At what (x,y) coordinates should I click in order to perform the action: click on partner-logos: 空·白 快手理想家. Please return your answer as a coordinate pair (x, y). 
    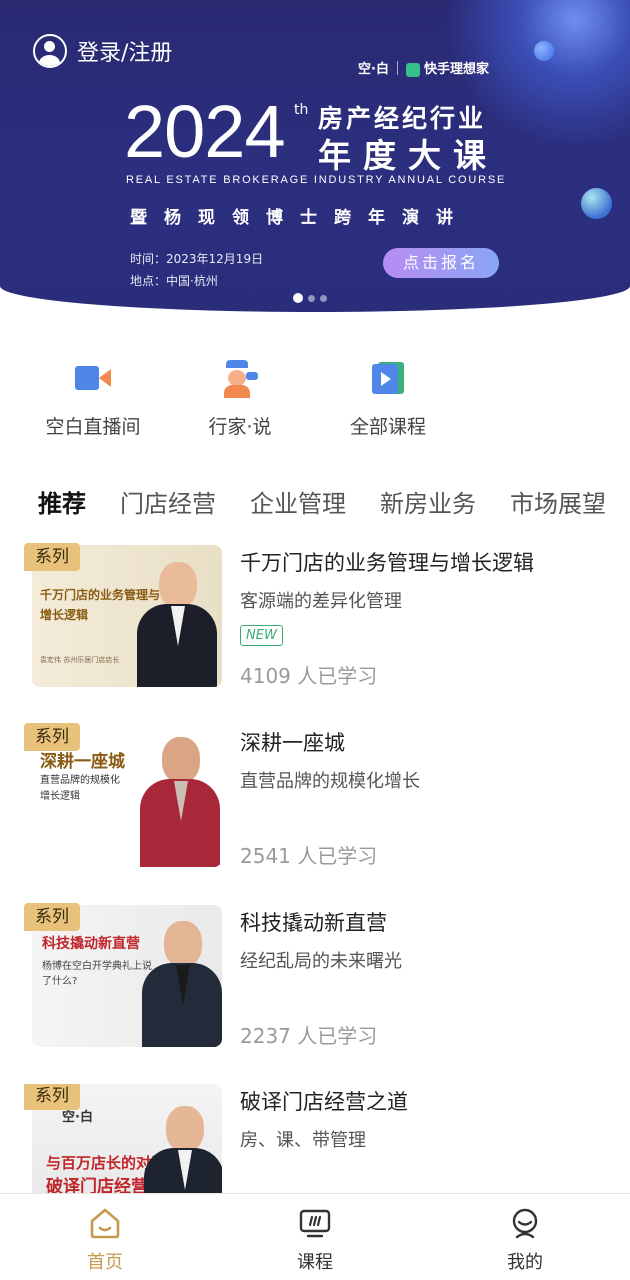
    Looking at the image, I should click on (423, 67).